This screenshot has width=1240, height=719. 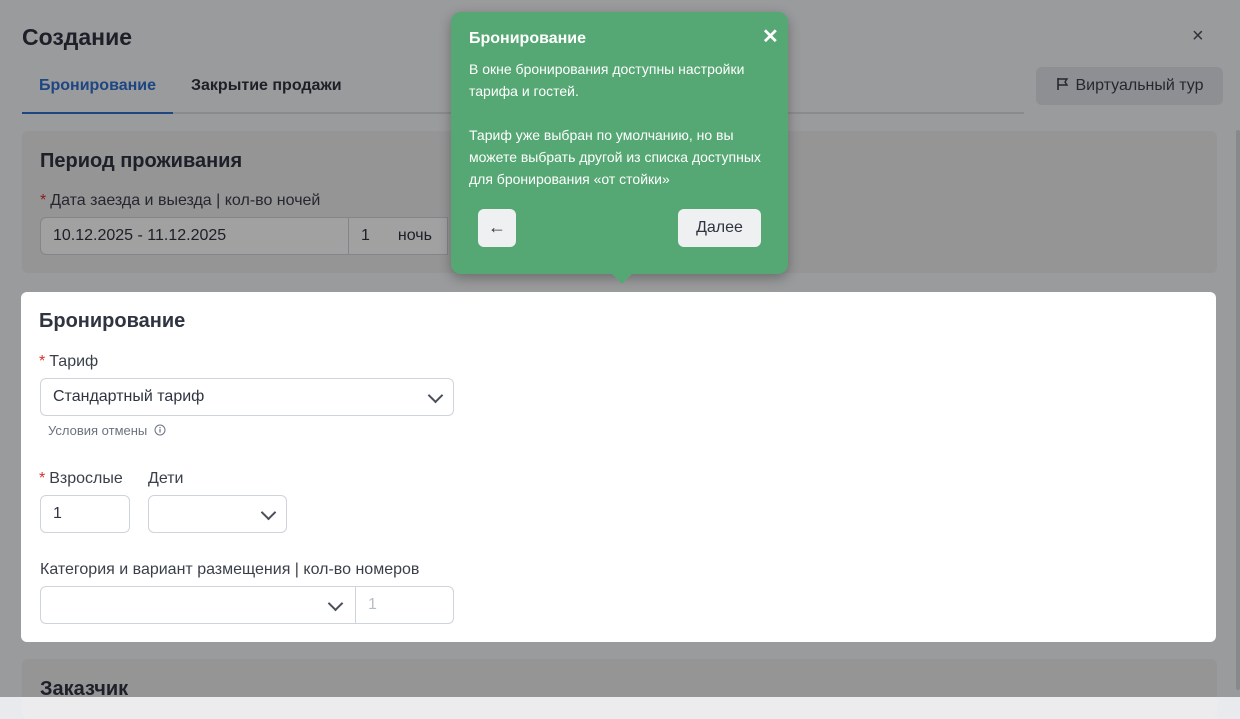 I want to click on tooltip-title: Бронирование, so click(x=528, y=38).